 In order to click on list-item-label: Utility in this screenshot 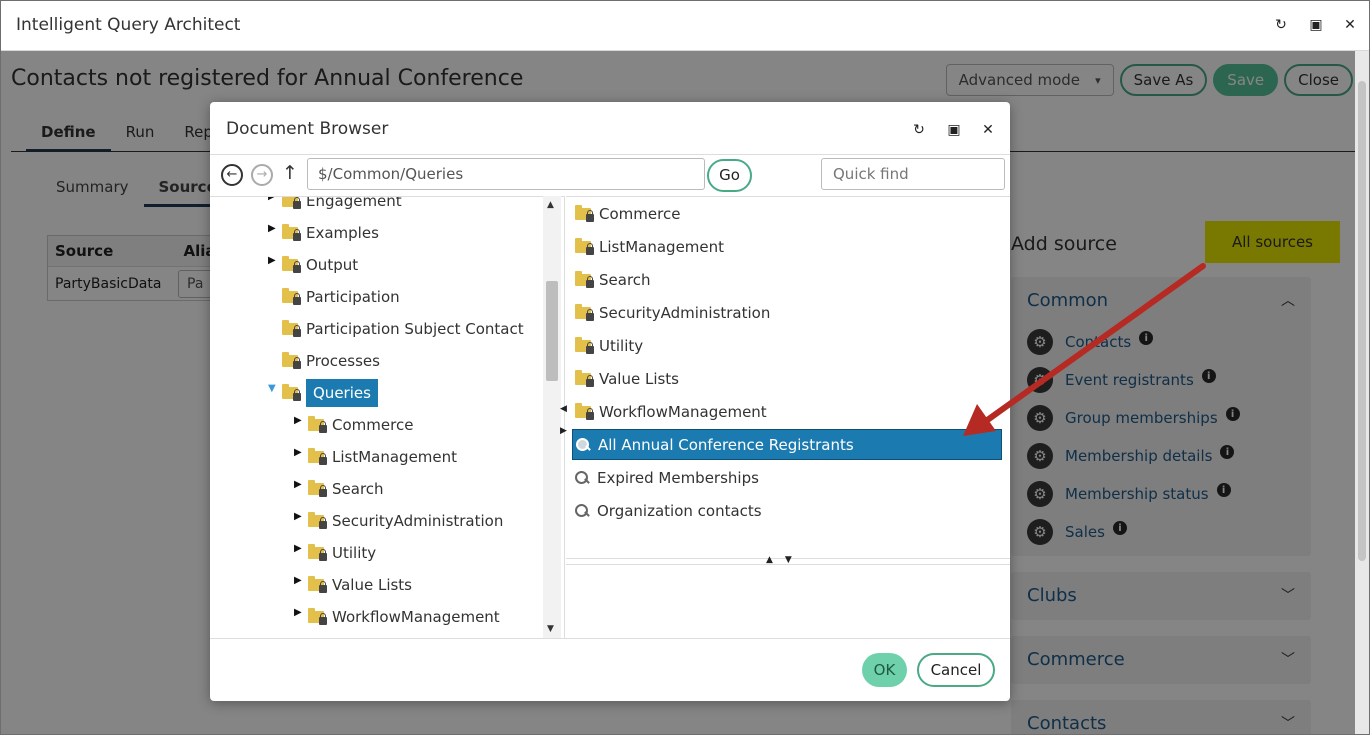, I will do `click(621, 345)`.